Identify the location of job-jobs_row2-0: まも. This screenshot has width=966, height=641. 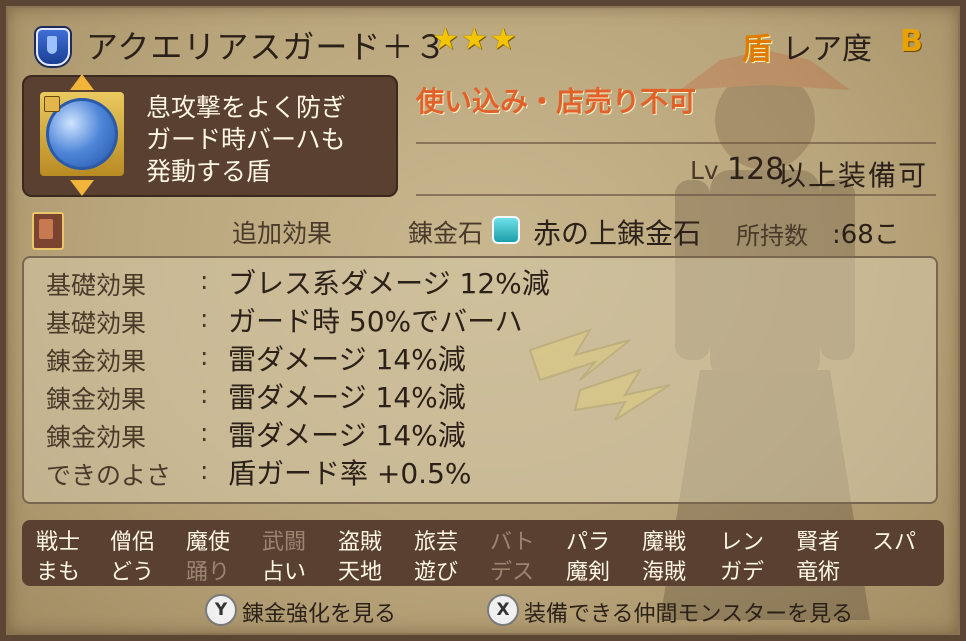
(58, 572).